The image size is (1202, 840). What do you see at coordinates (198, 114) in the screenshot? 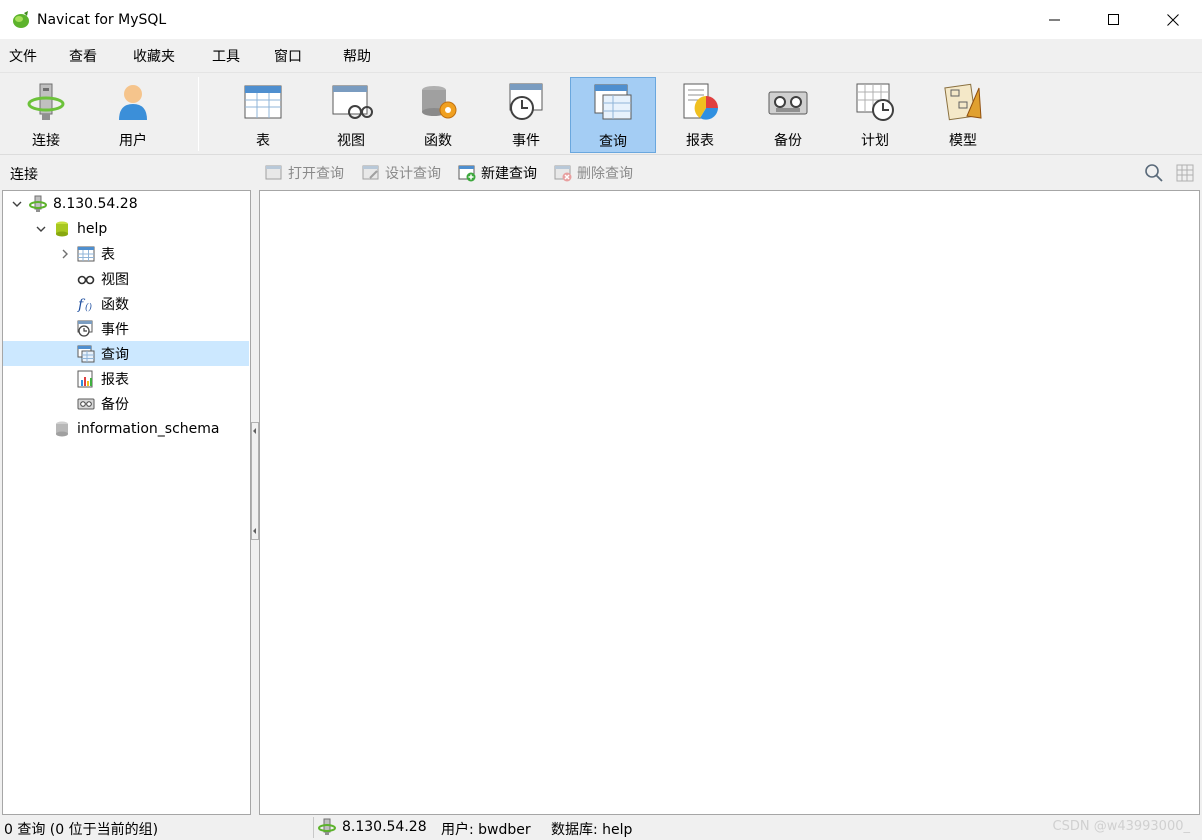
I see `toolbar-separator` at bounding box center [198, 114].